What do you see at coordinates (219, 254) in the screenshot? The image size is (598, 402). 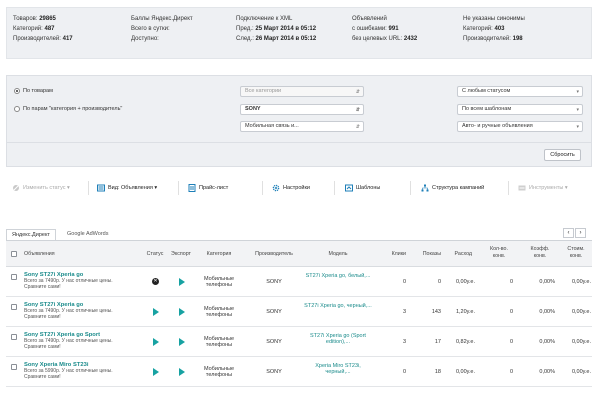 I see `column-category: Категория` at bounding box center [219, 254].